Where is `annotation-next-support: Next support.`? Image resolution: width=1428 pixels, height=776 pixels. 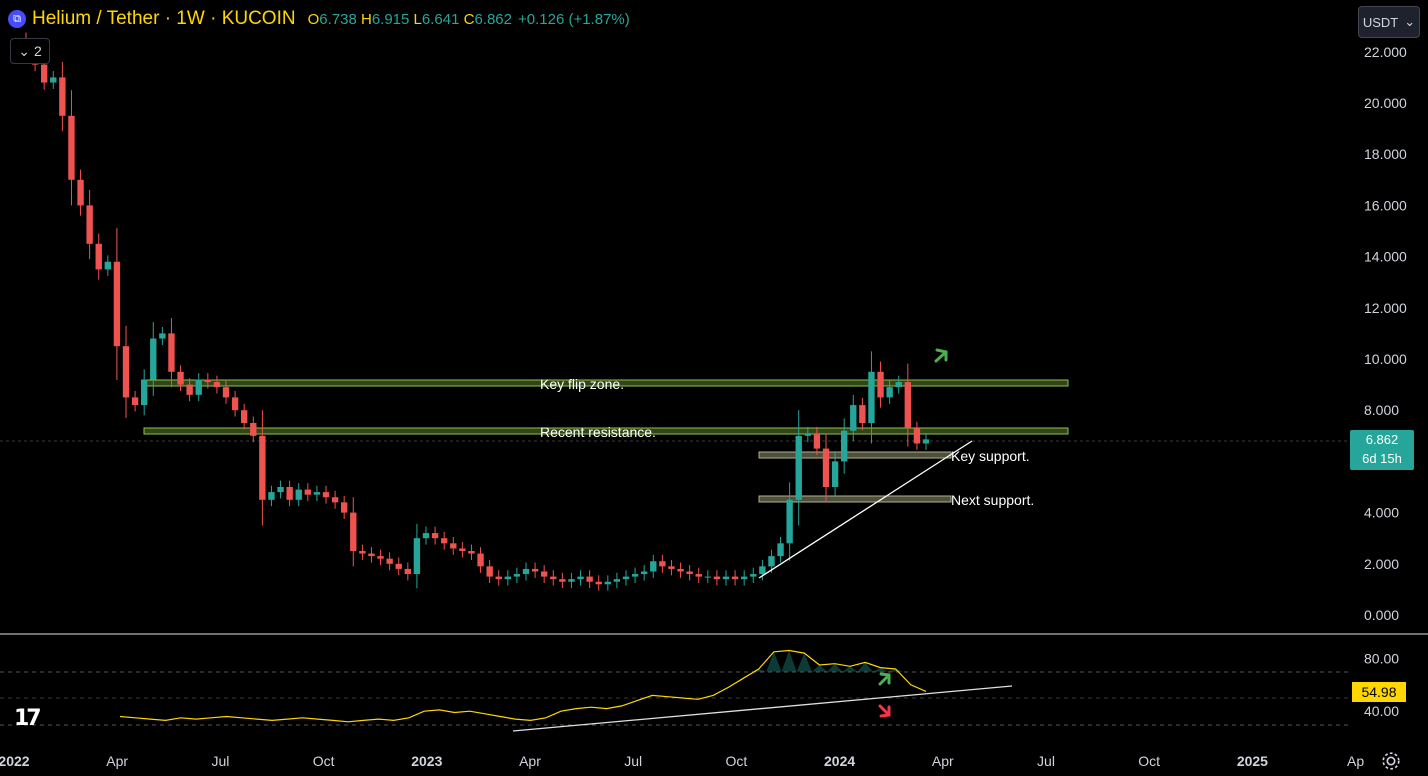
annotation-next-support: Next support. is located at coordinates (992, 500).